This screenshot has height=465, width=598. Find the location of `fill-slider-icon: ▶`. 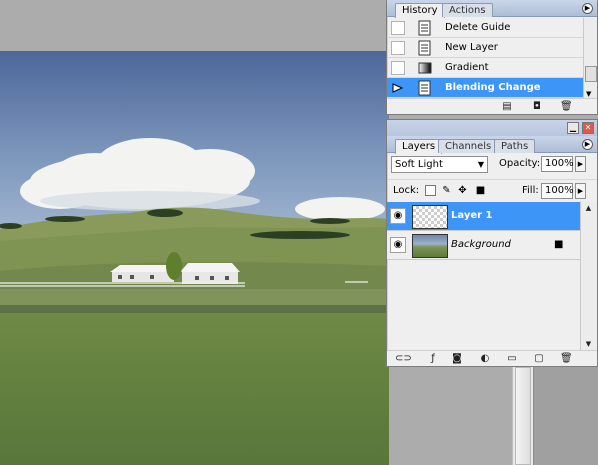

fill-slider-icon: ▶ is located at coordinates (580, 191).